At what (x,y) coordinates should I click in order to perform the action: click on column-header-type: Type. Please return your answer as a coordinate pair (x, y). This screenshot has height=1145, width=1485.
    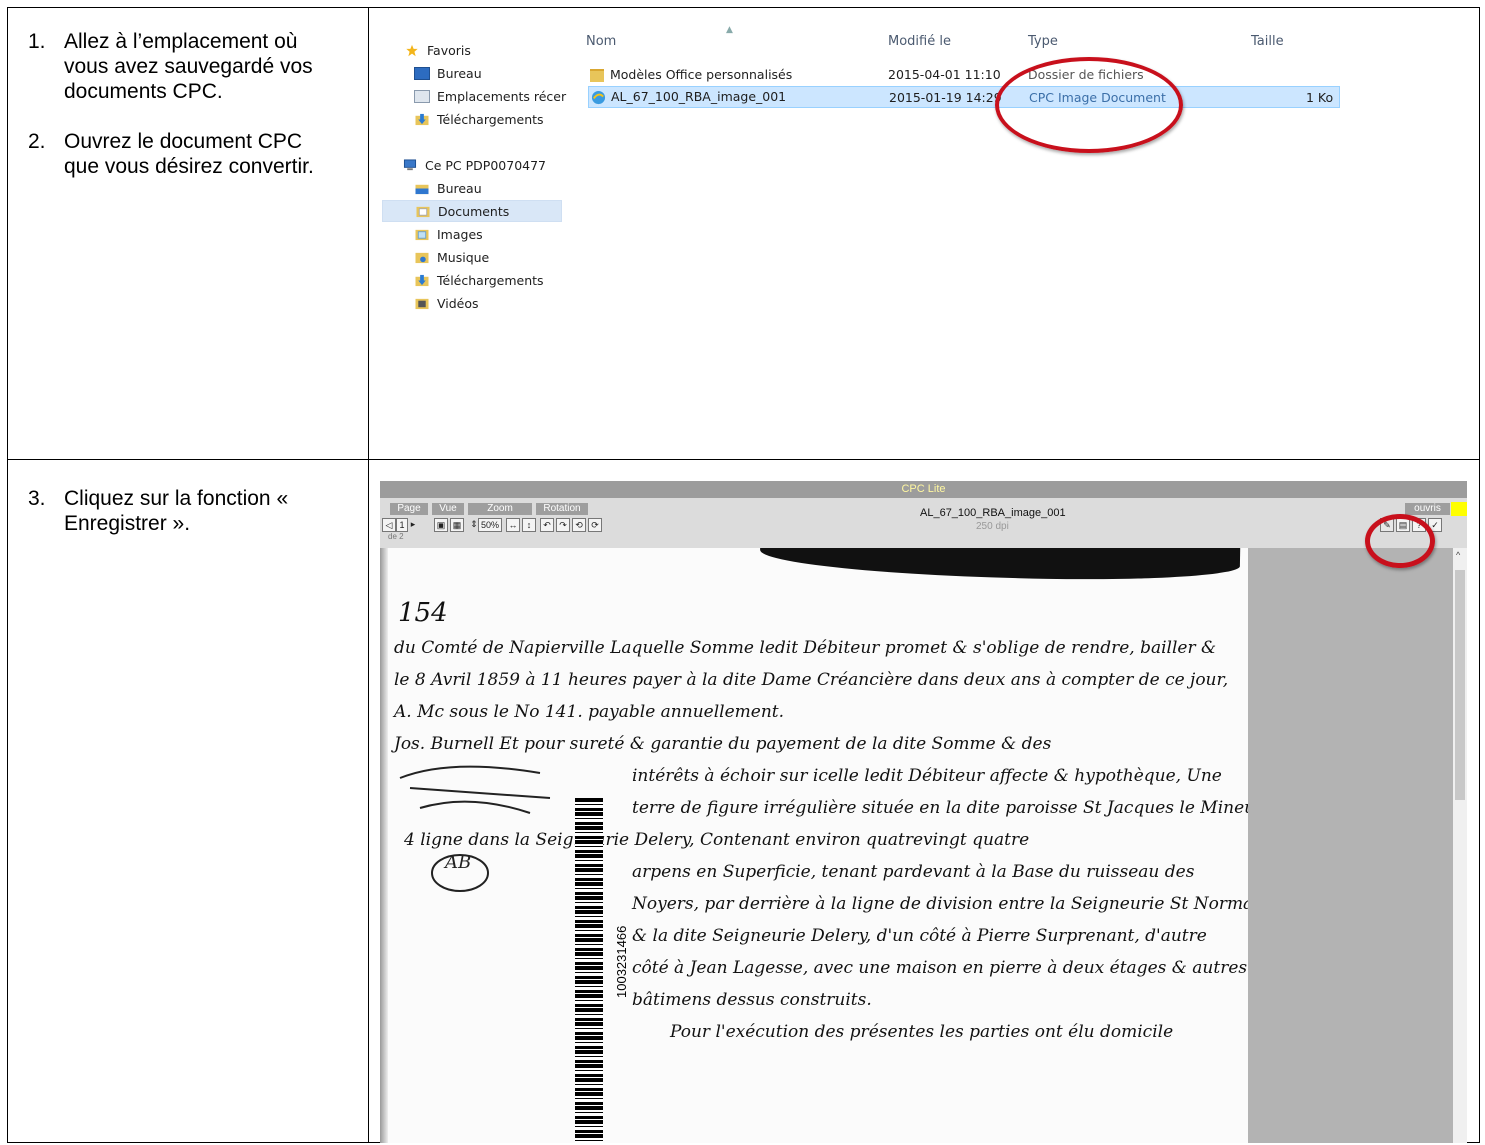
    Looking at the image, I should click on (1043, 41).